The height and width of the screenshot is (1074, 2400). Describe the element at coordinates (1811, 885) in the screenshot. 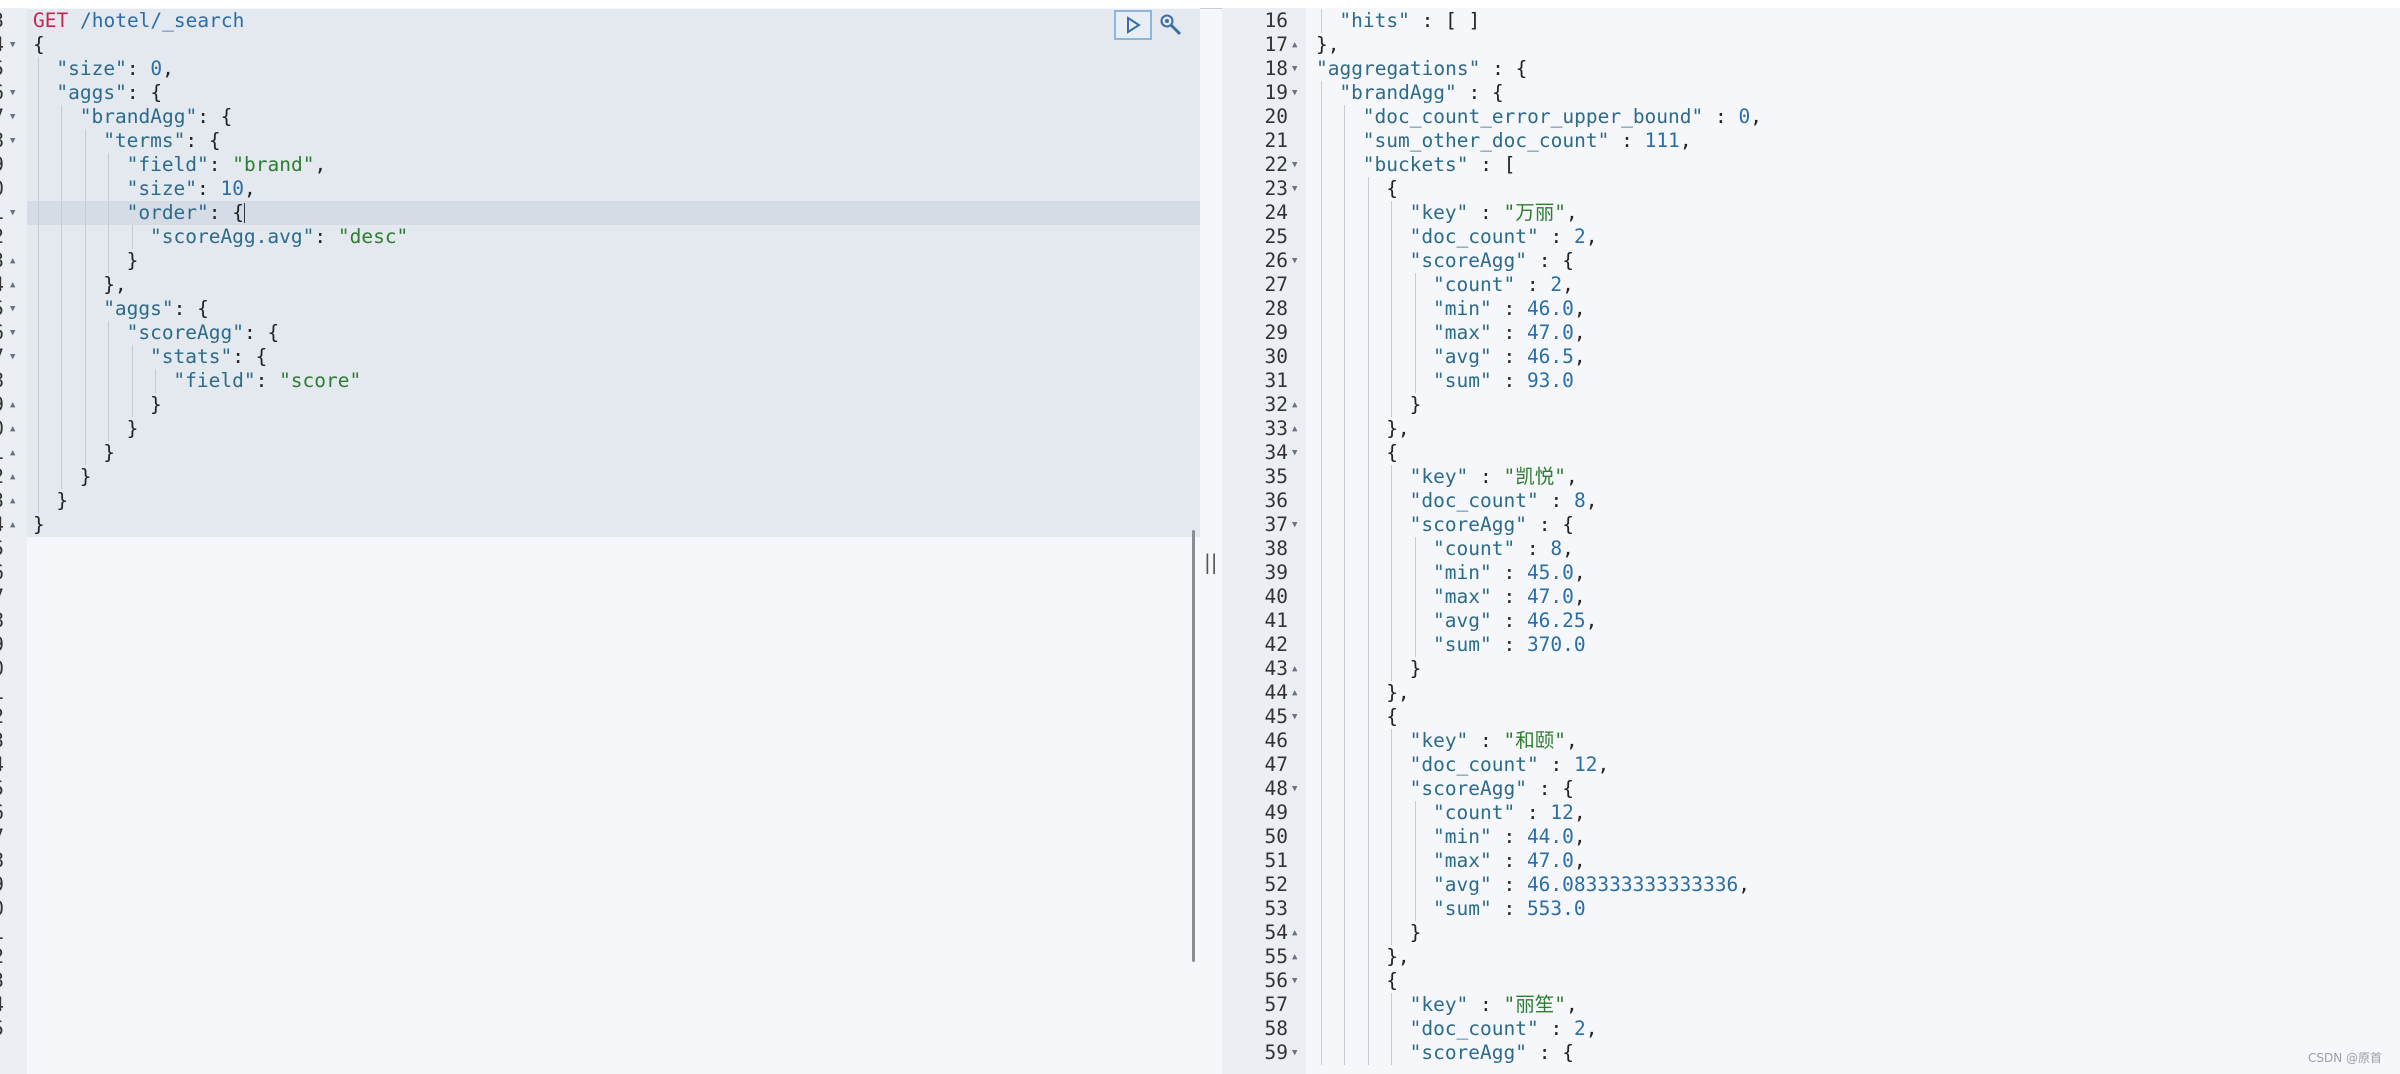

I see `response-line: 52 "avg" : 46.083333333333336,` at that location.